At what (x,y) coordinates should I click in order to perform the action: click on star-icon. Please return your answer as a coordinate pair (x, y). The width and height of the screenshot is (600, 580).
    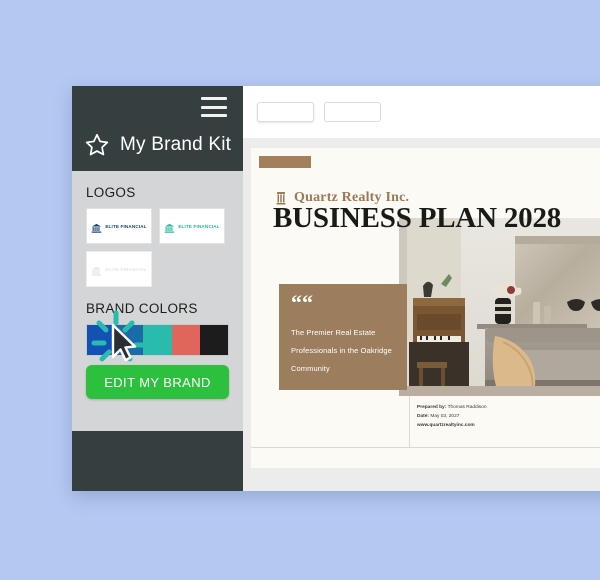
    Looking at the image, I should click on (97, 145).